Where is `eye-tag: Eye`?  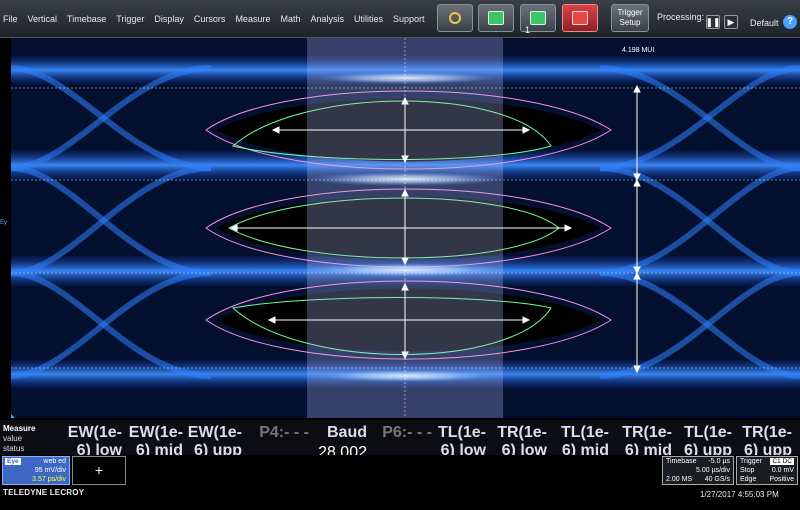
eye-tag: Eye is located at coordinates (13, 461).